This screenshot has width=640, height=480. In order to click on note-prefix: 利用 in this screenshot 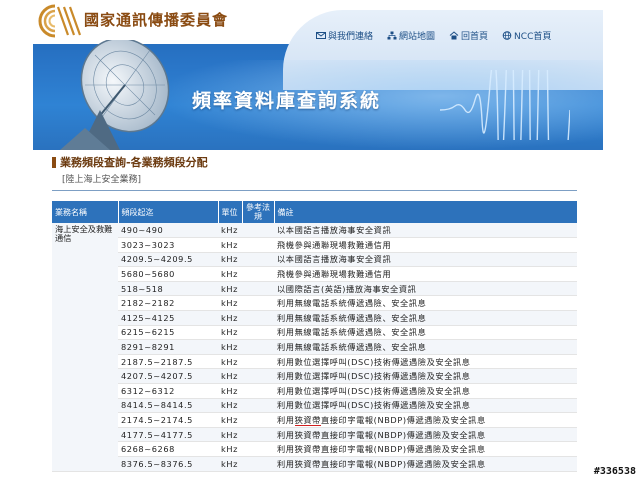, I will do `click(286, 420)`.